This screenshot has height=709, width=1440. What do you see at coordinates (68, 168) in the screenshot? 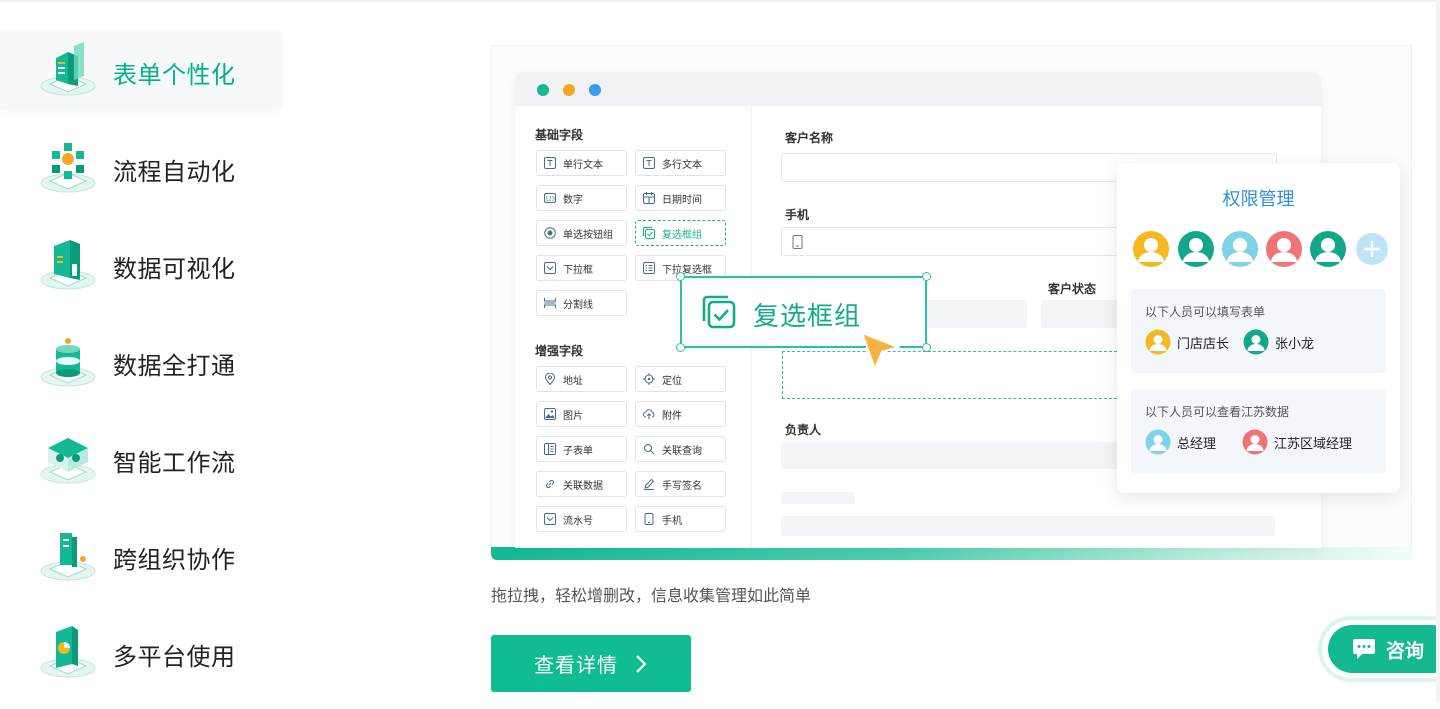
I see `flow-network-icon` at bounding box center [68, 168].